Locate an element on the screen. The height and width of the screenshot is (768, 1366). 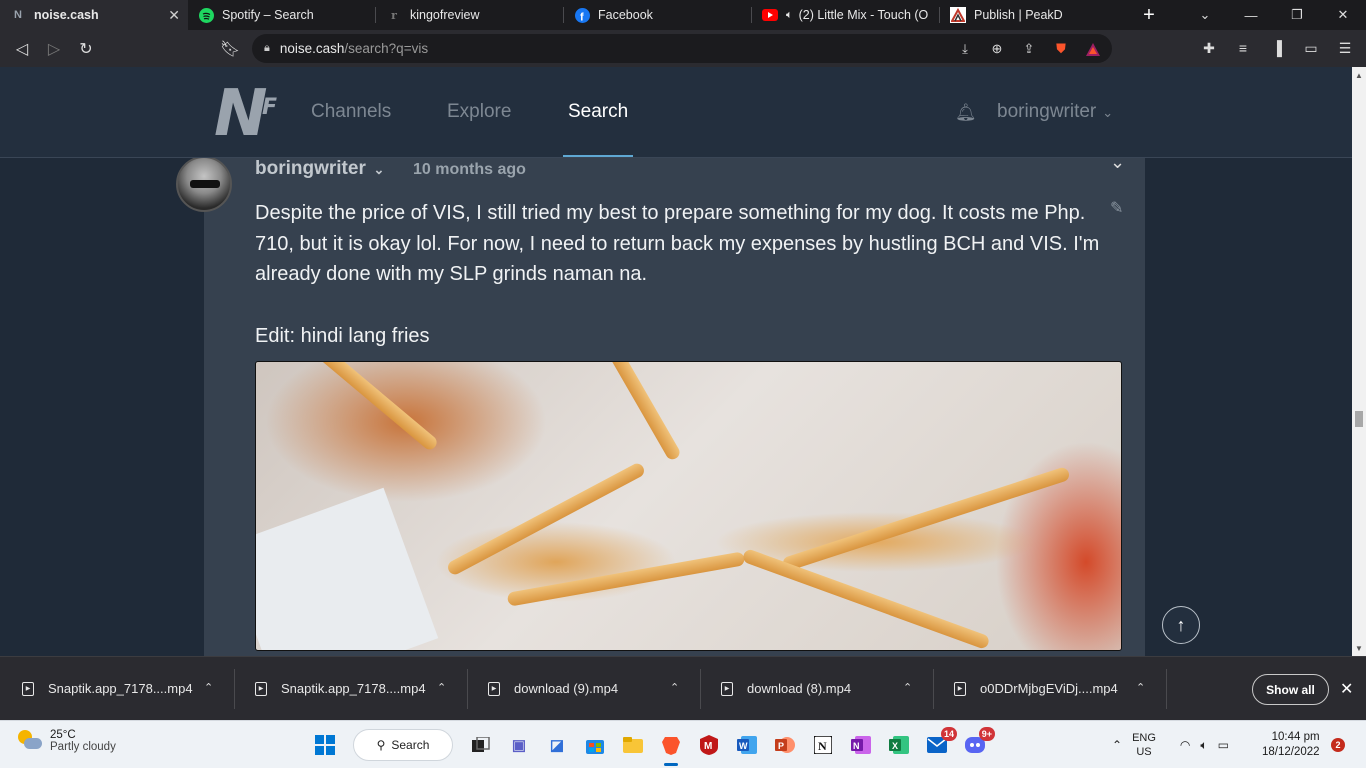
mail-icon: 14 is located at coordinates (939, 744).